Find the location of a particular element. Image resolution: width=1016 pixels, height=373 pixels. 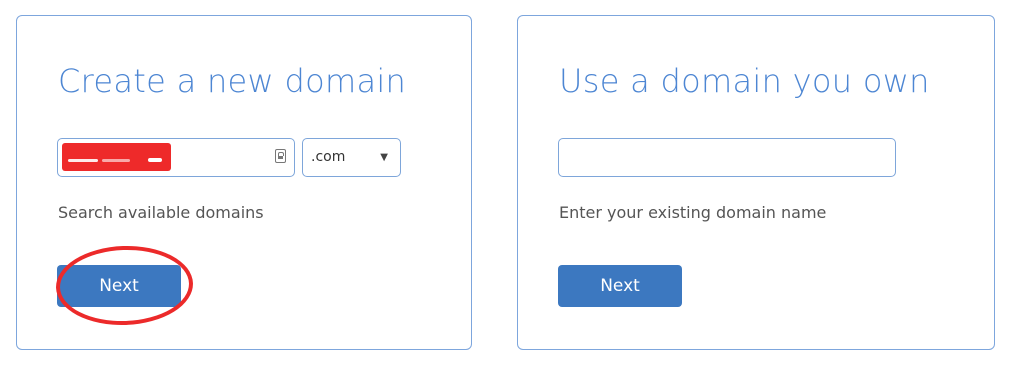

tld-select: .com ▼ is located at coordinates (351, 157).